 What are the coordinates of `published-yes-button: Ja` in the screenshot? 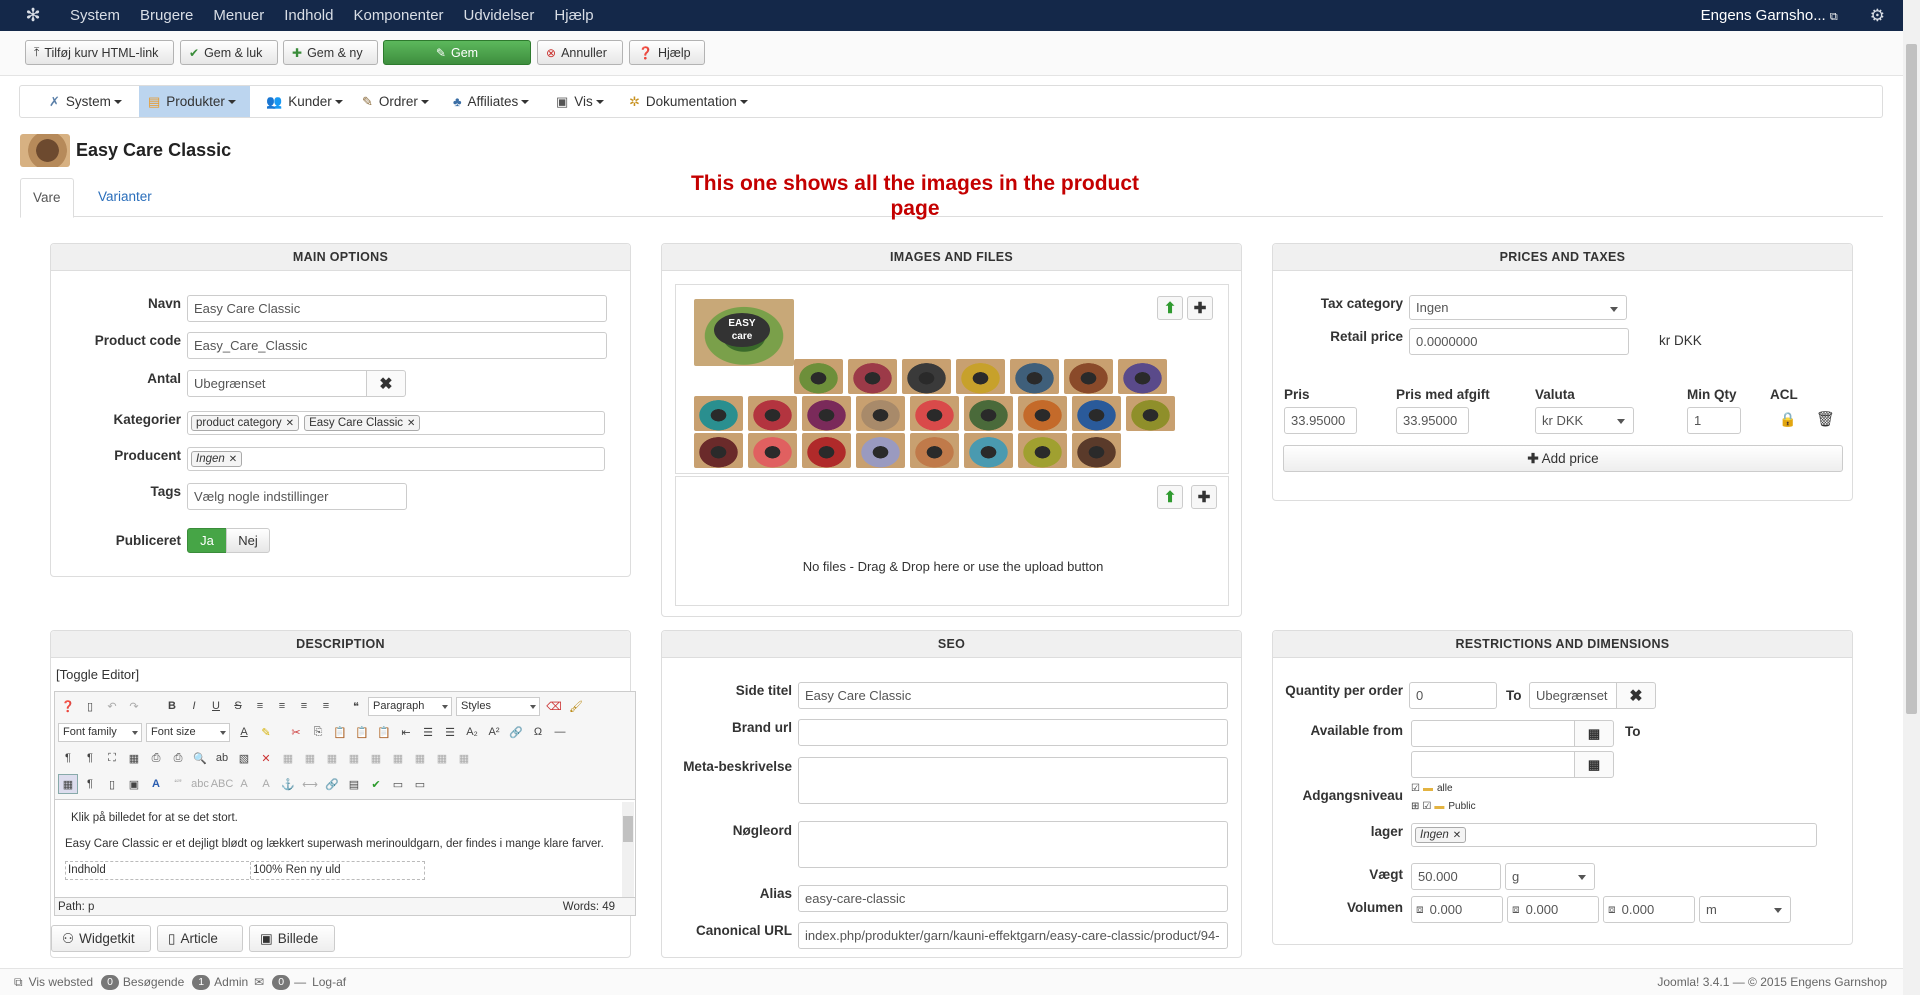 It's located at (207, 540).